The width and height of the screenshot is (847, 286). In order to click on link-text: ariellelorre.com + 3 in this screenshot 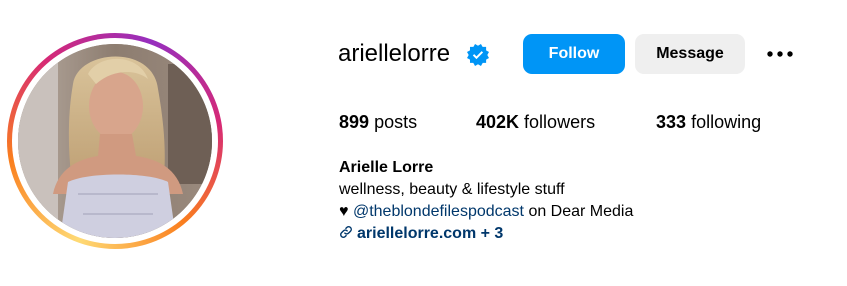, I will do `click(430, 233)`.